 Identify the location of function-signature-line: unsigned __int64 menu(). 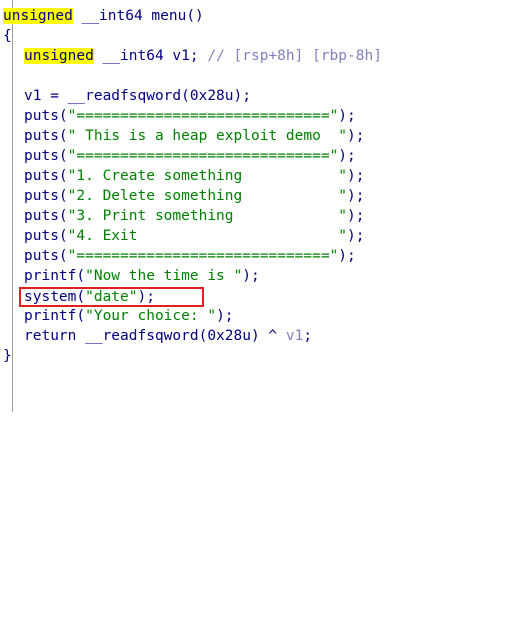
(103, 16).